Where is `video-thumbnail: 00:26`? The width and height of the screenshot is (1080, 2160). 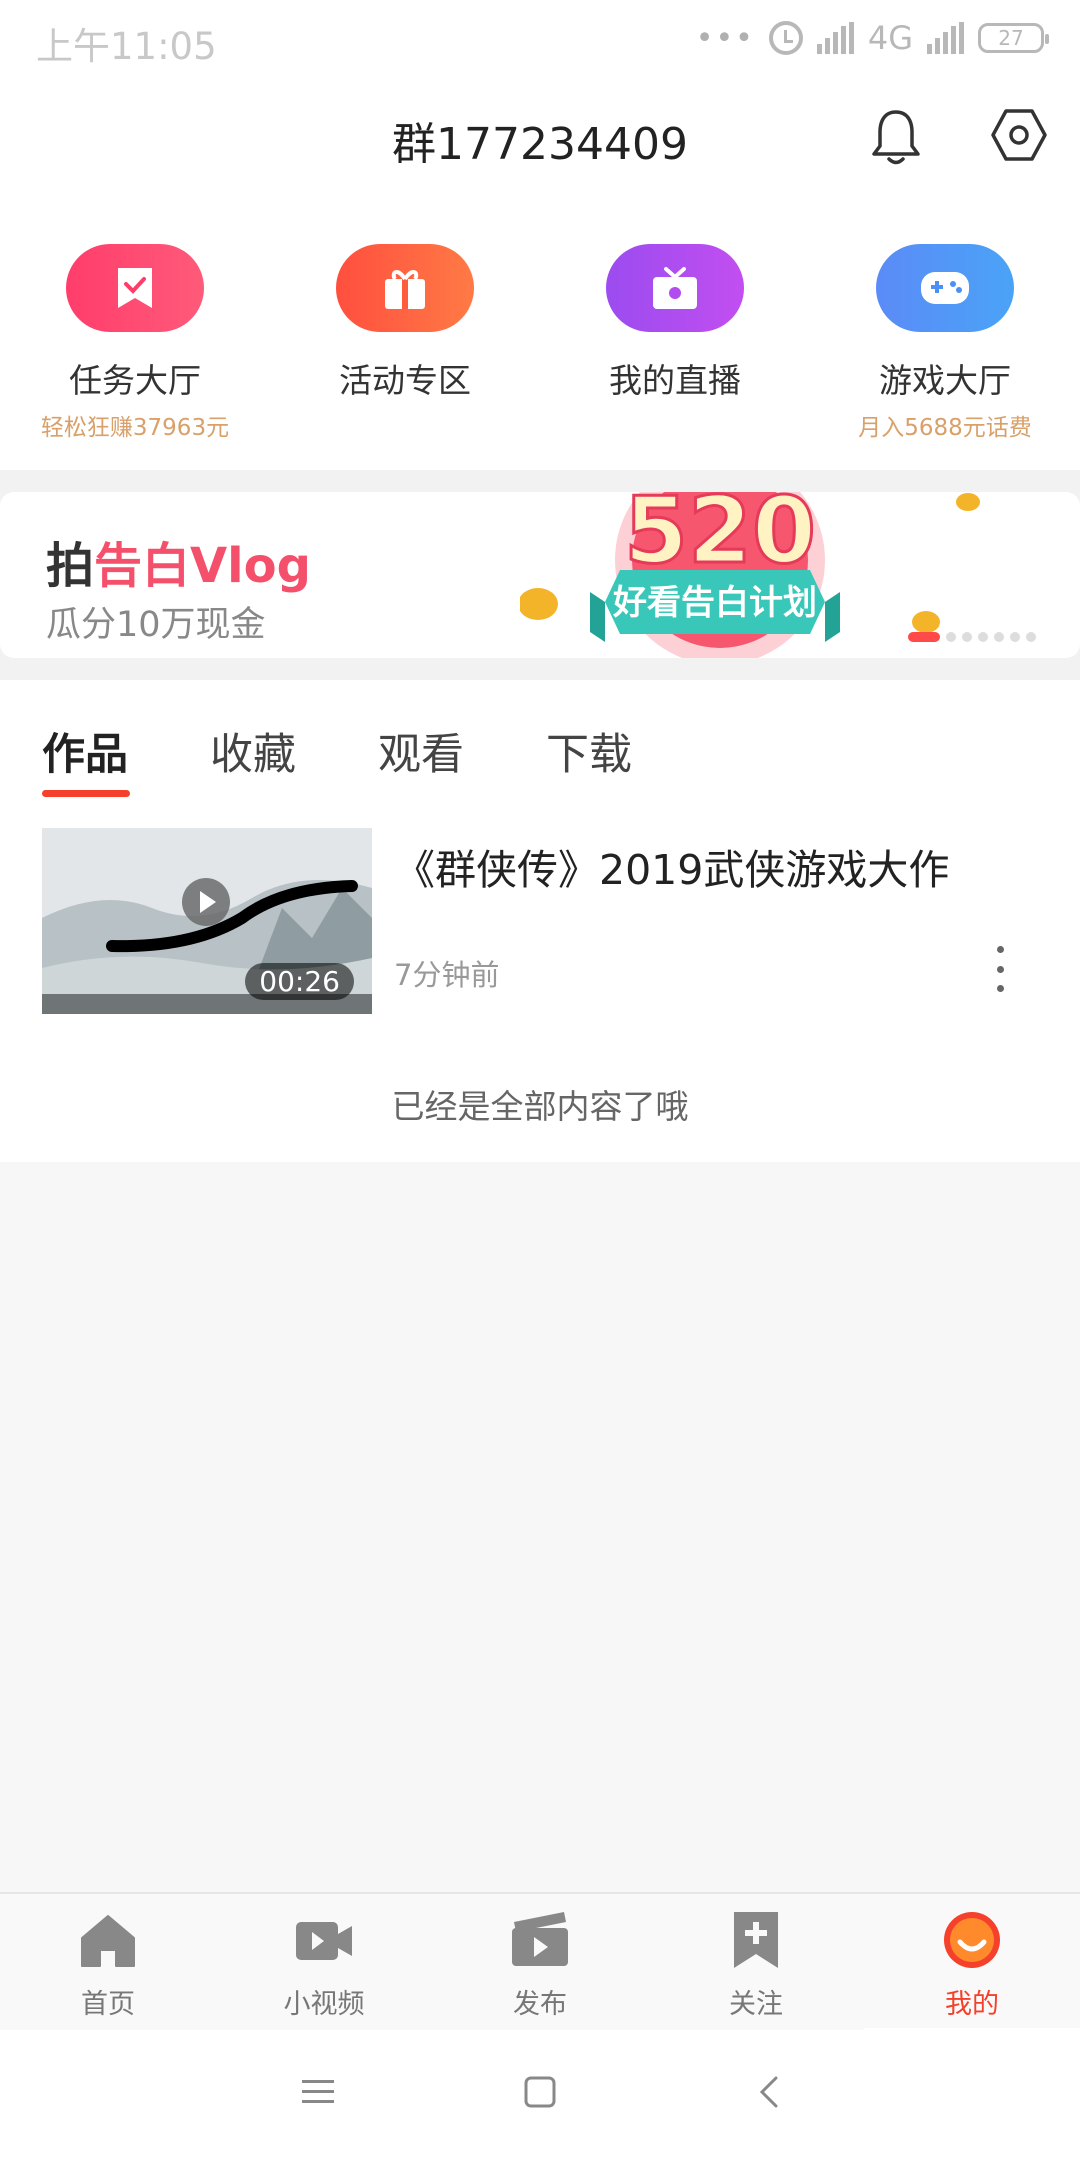
video-thumbnail: 00:26 is located at coordinates (207, 921).